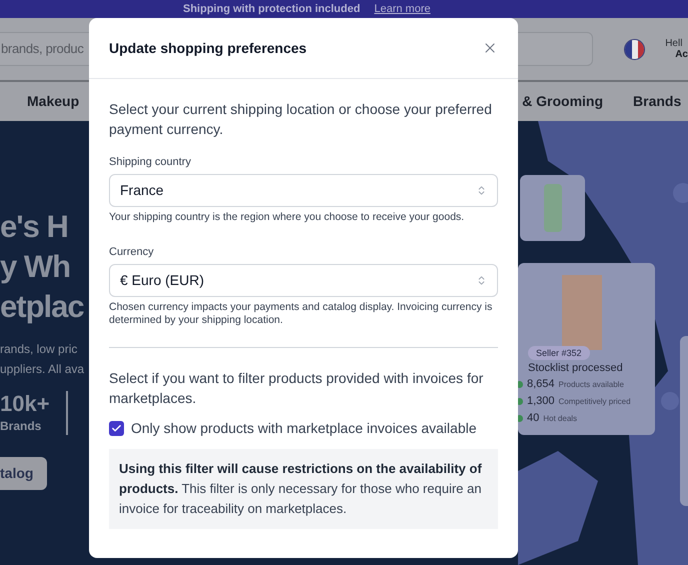 This screenshot has width=688, height=565. Describe the element at coordinates (23, 473) in the screenshot. I see `catalog-button: talog` at that location.